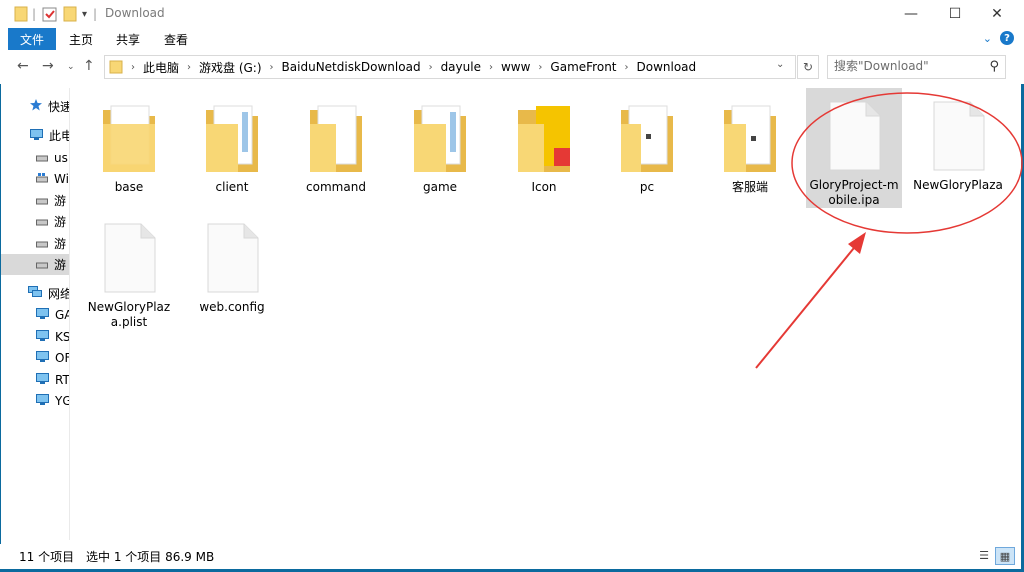  What do you see at coordinates (129, 187) in the screenshot?
I see `file-name: base` at bounding box center [129, 187].